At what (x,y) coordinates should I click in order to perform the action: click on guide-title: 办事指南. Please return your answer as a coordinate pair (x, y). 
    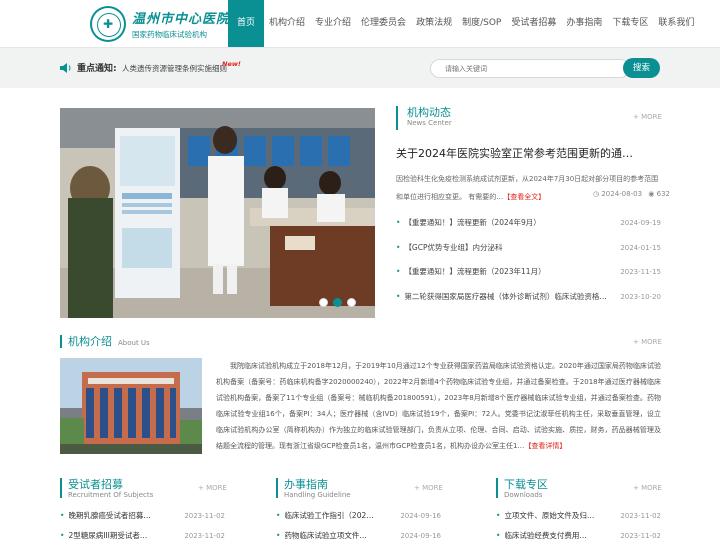
    Looking at the image, I should click on (306, 484).